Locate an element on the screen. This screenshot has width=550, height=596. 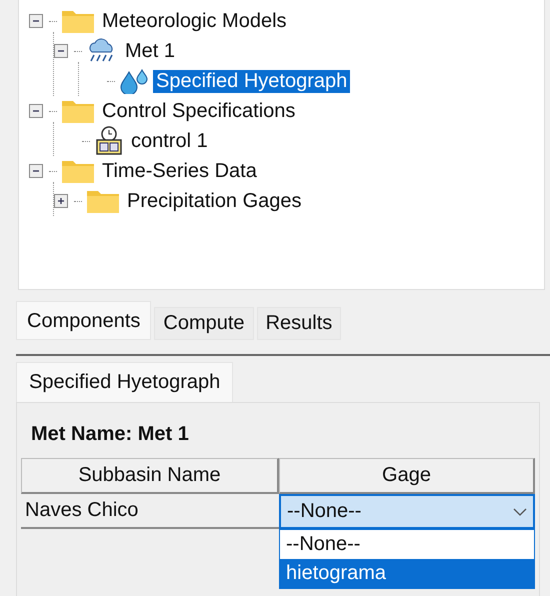
gage-dropdown: --None-- is located at coordinates (407, 511).